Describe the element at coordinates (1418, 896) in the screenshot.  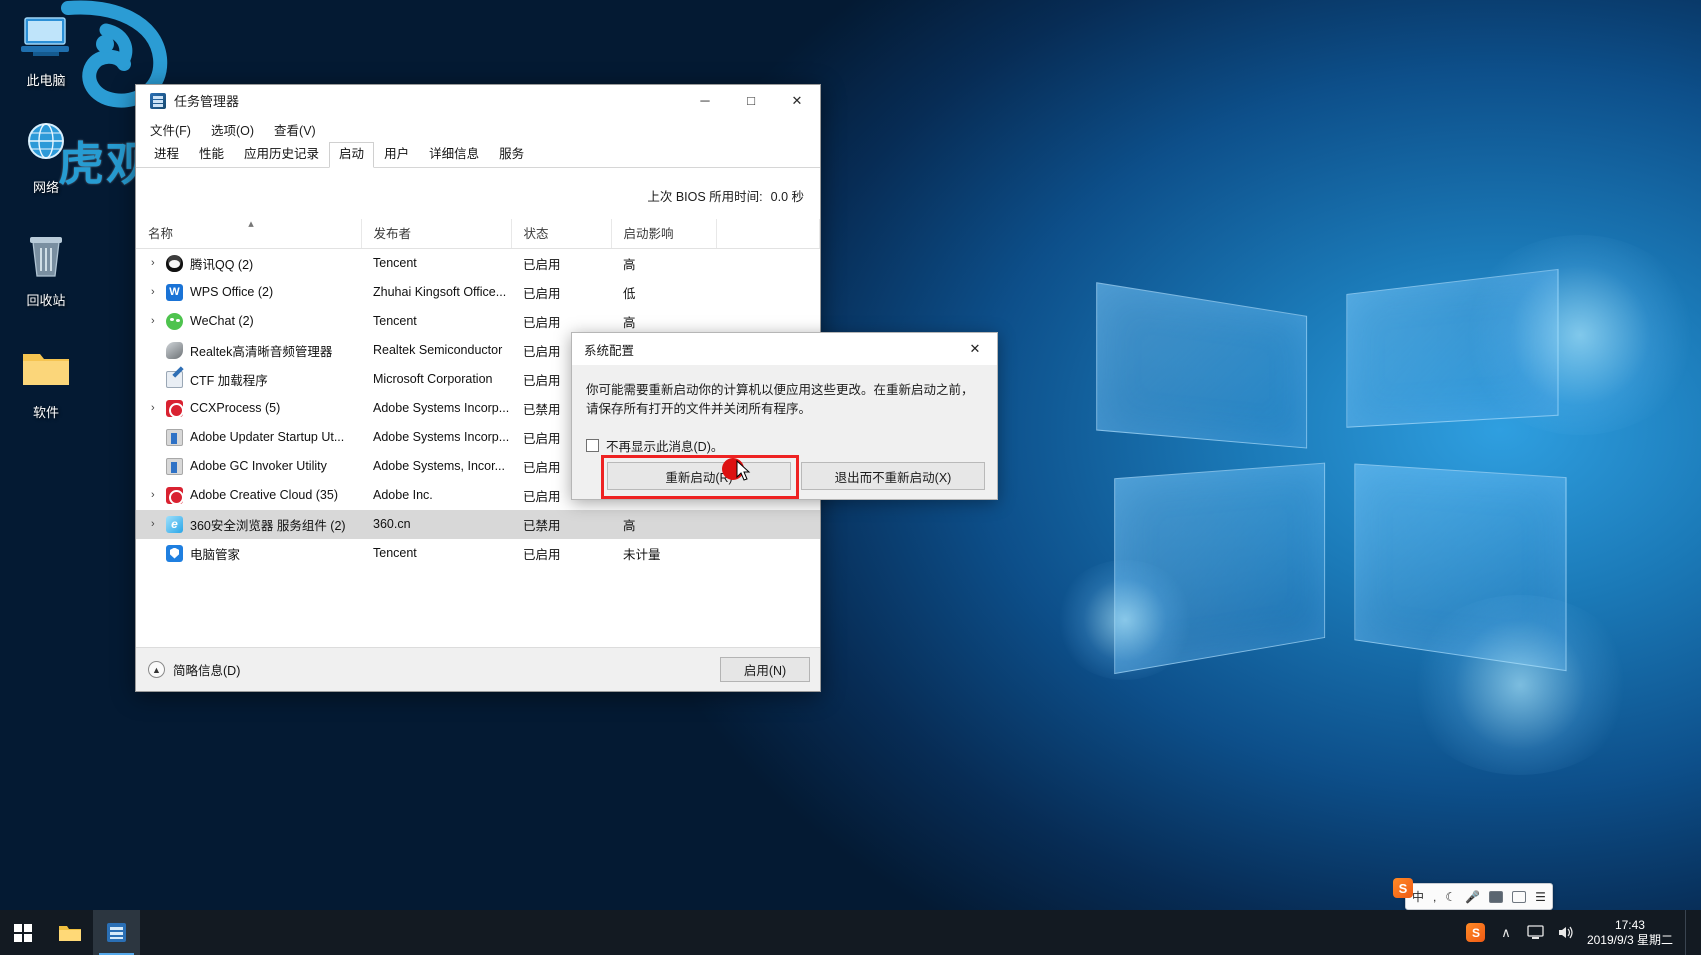
I see `ime-mode-label: 中` at that location.